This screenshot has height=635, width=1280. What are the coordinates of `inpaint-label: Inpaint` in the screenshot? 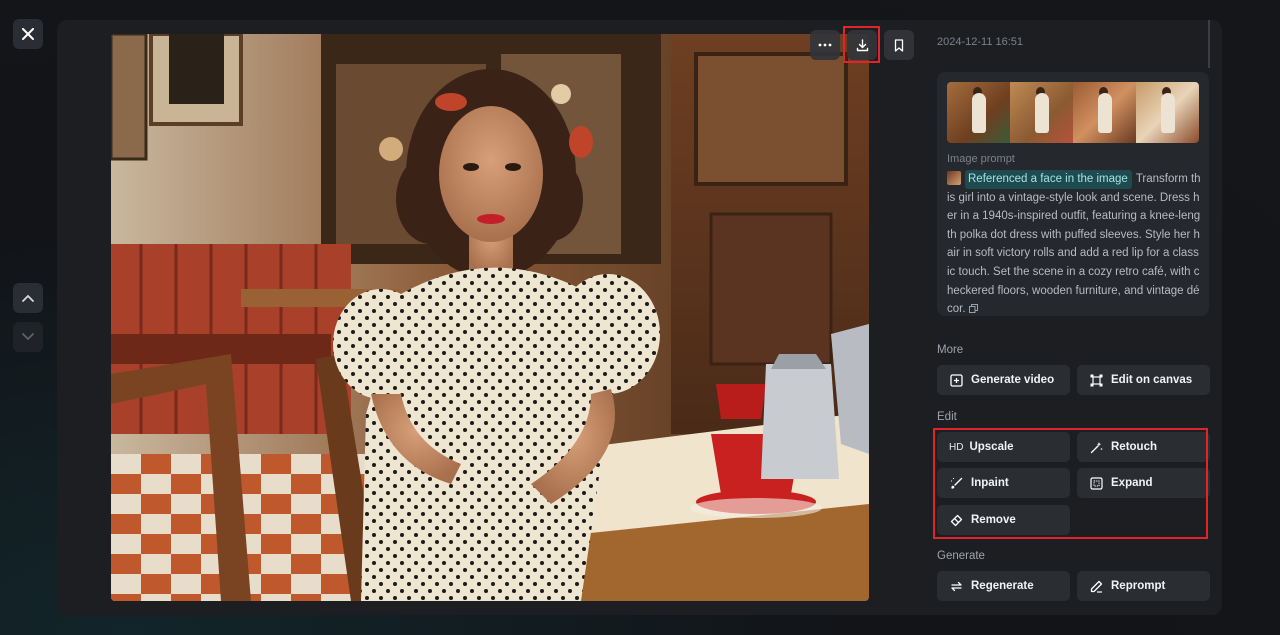 It's located at (990, 483).